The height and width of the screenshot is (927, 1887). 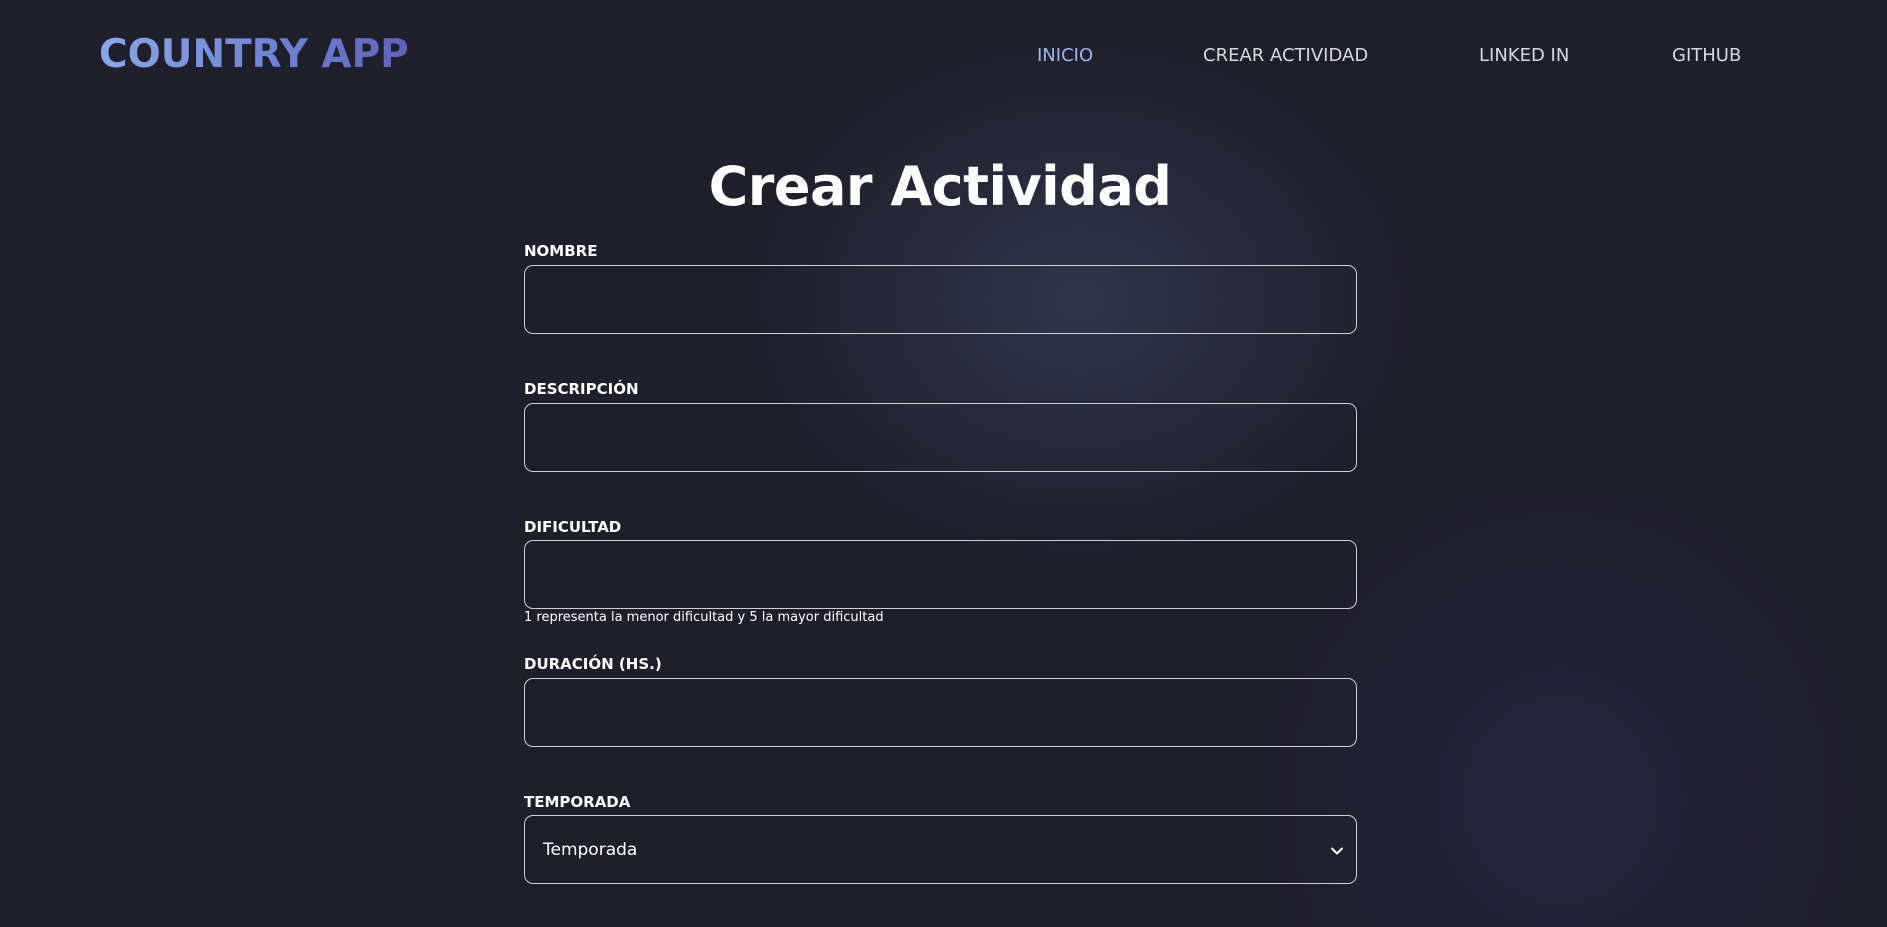 What do you see at coordinates (940, 712) in the screenshot?
I see `duracion-input` at bounding box center [940, 712].